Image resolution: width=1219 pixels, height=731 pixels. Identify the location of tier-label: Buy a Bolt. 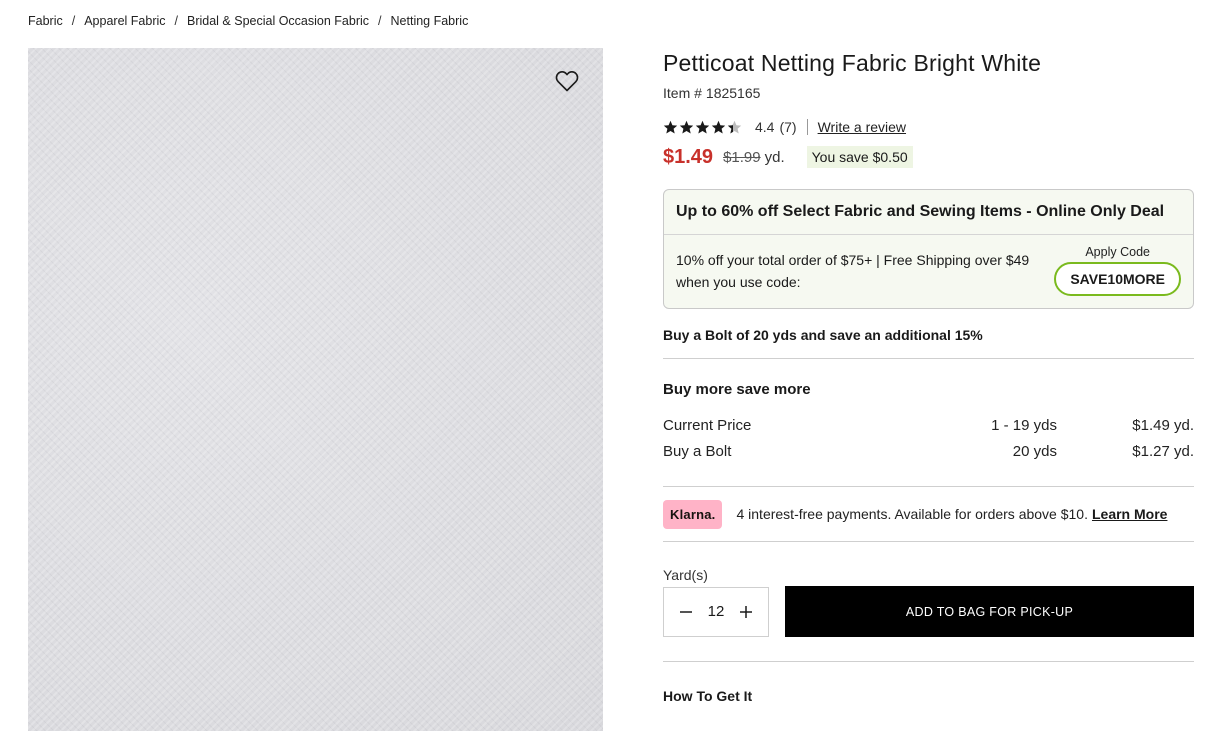
(697, 451).